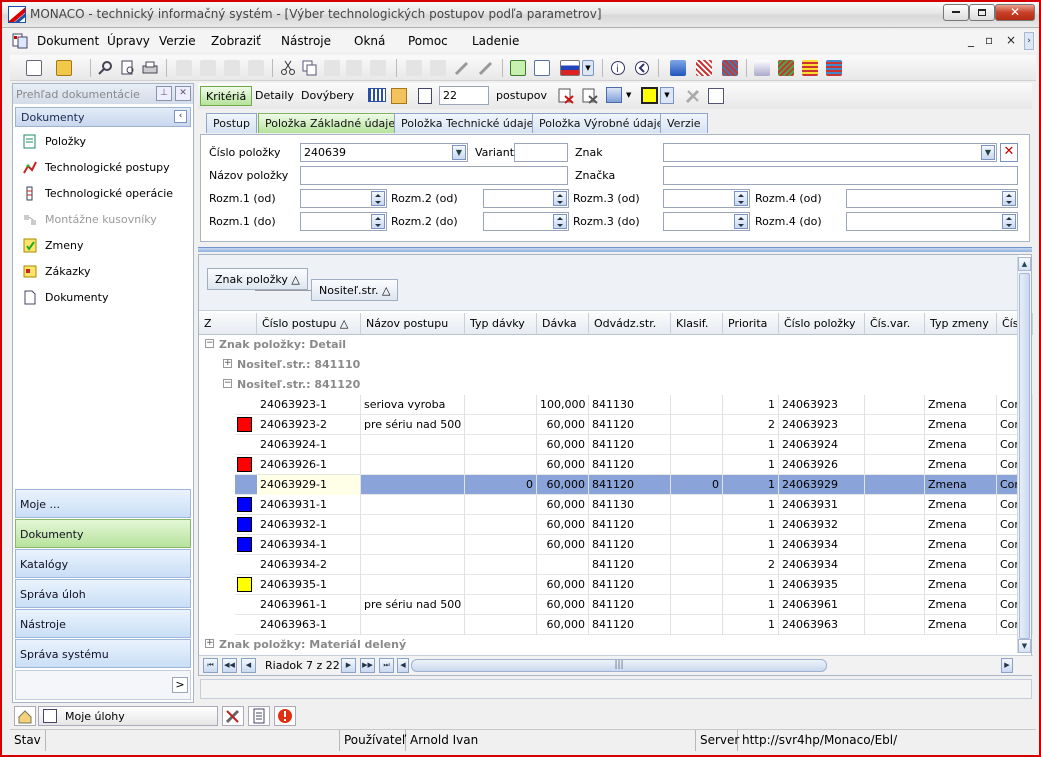 The height and width of the screenshot is (757, 1041). I want to click on column-header: Z, so click(228, 324).